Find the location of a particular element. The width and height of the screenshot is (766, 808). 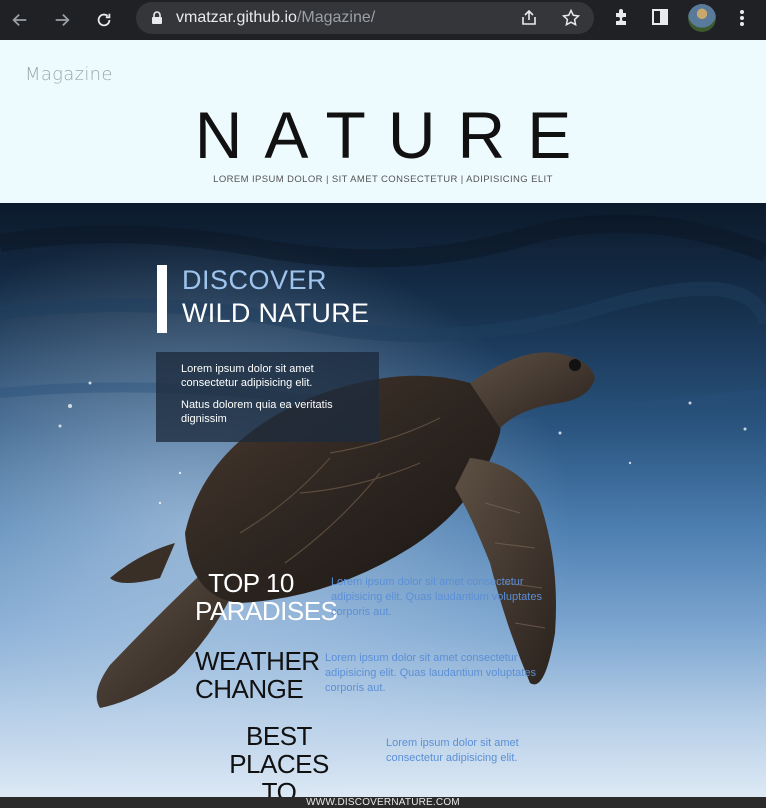

page-title: NATURE is located at coordinates (394, 135).